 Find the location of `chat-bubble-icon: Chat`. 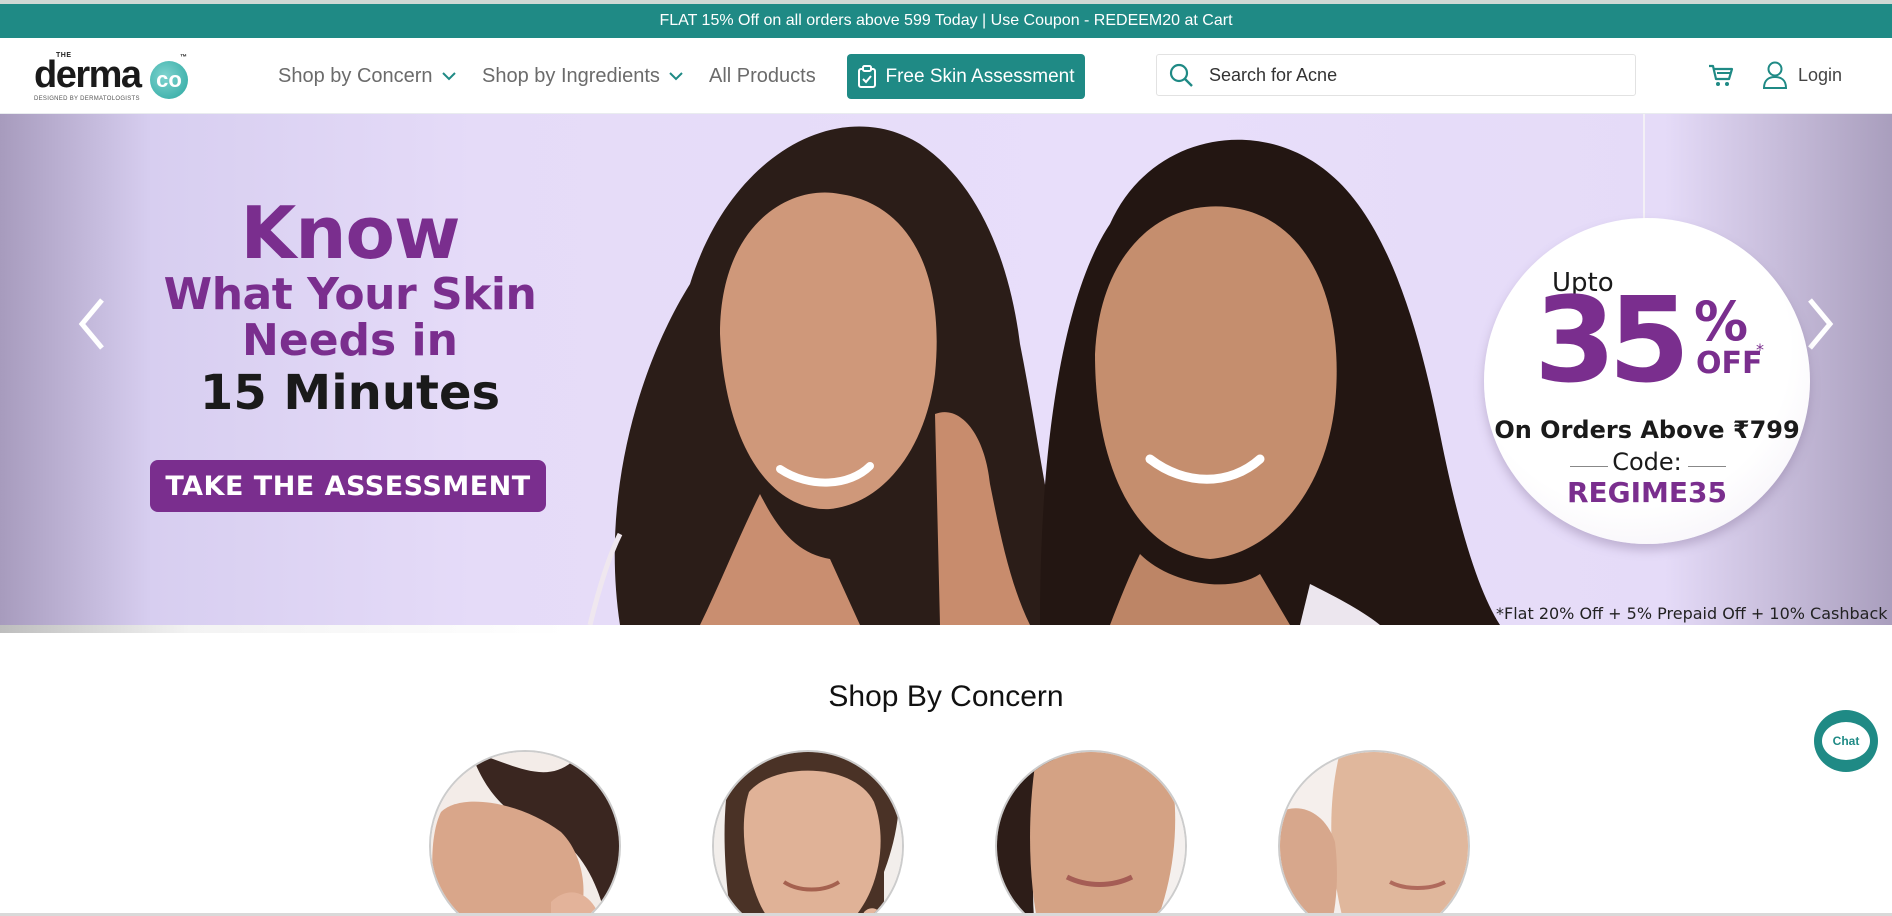

chat-bubble-icon: Chat is located at coordinates (1846, 741).